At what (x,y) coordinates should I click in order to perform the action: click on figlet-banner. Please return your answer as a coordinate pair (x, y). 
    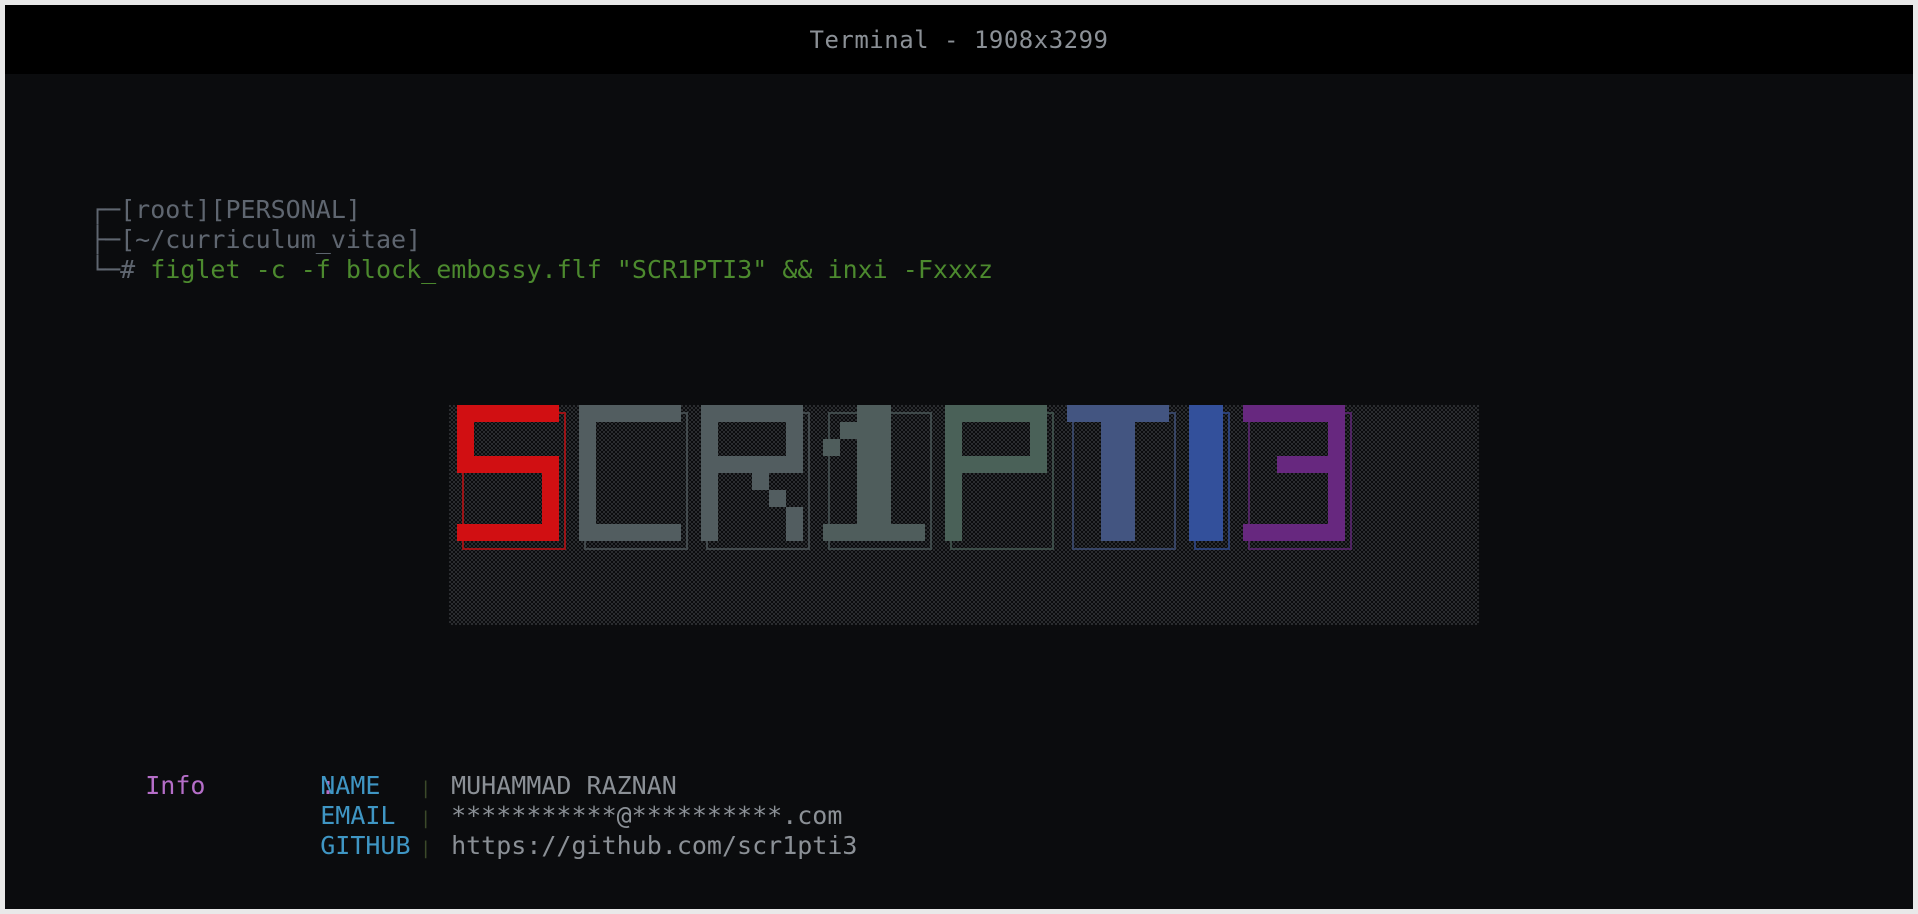
    Looking at the image, I should click on (964, 515).